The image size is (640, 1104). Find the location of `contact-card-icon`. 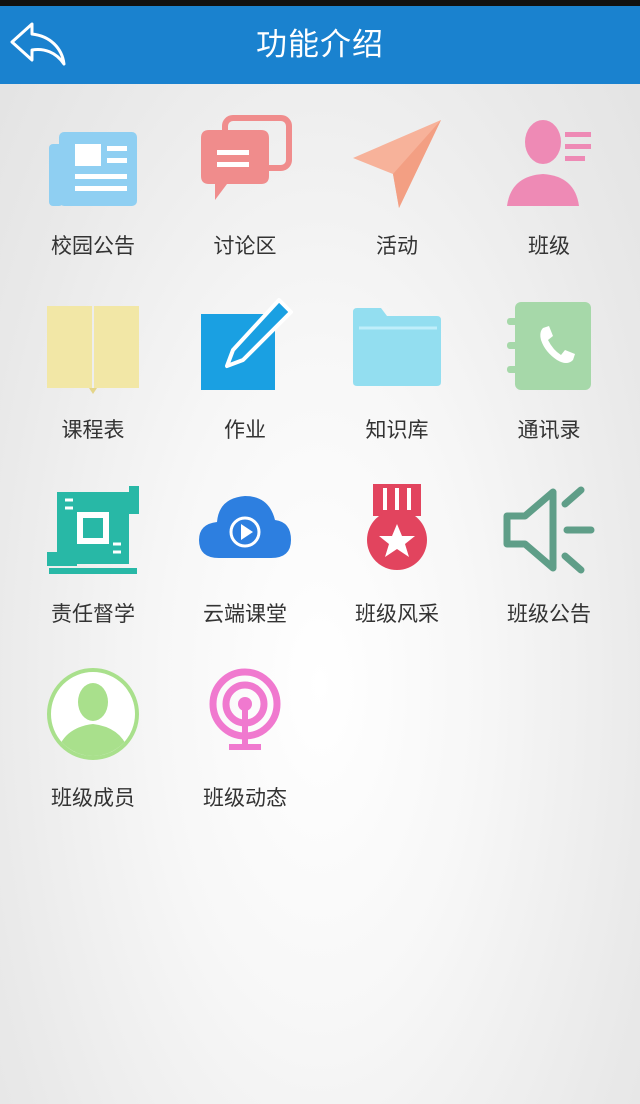

contact-card-icon is located at coordinates (549, 163).